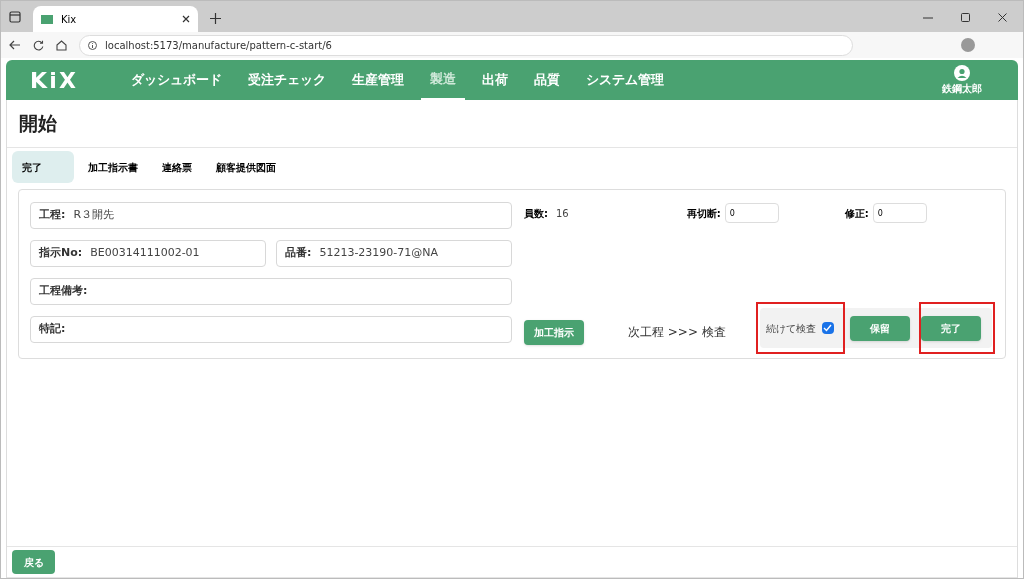 Image resolution: width=1024 pixels, height=579 pixels. What do you see at coordinates (177, 167) in the screenshot?
I see `tab: 連絡票` at bounding box center [177, 167].